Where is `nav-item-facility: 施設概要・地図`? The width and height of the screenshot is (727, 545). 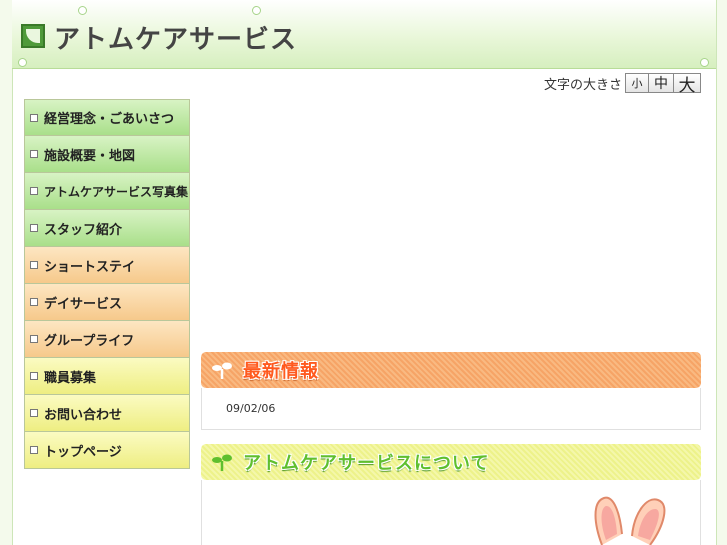
nav-item-facility: 施設概要・地図 is located at coordinates (107, 154).